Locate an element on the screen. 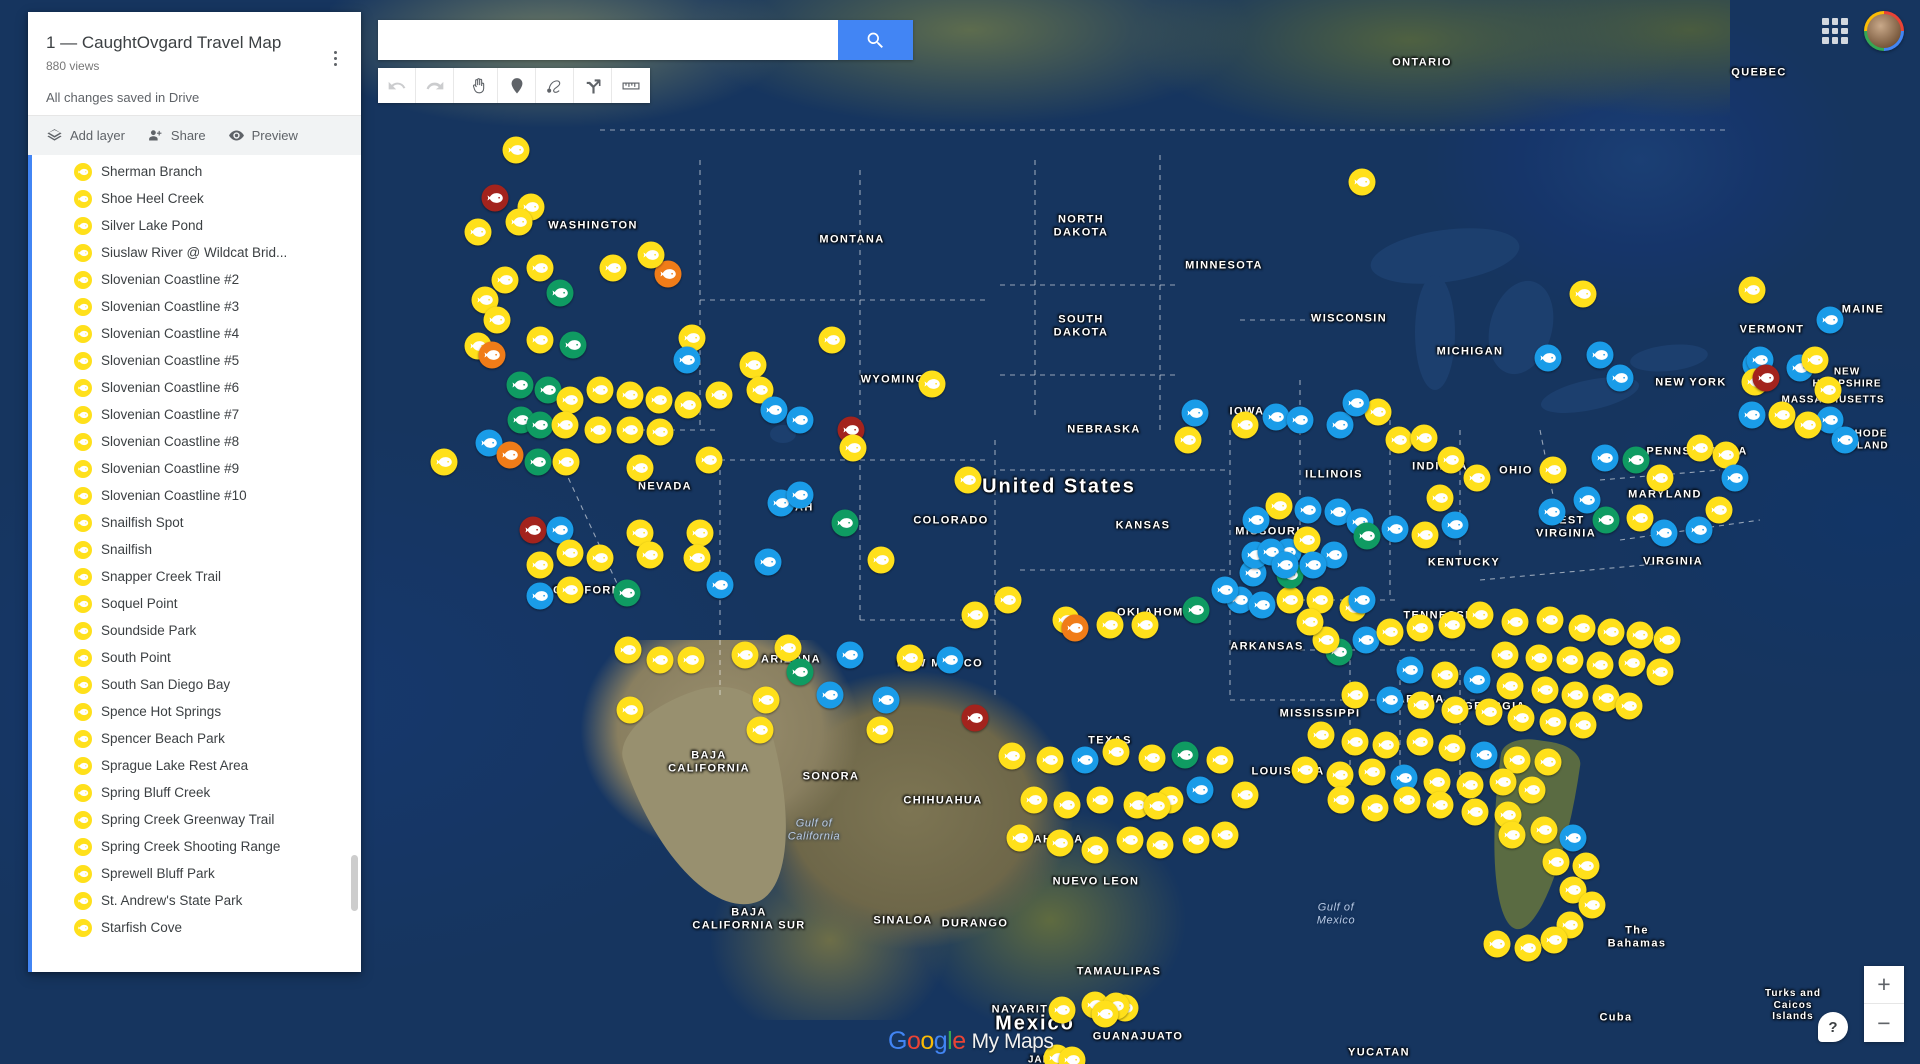 This screenshot has height=1064, width=1920. list-item: Starfish Cove is located at coordinates (194, 927).